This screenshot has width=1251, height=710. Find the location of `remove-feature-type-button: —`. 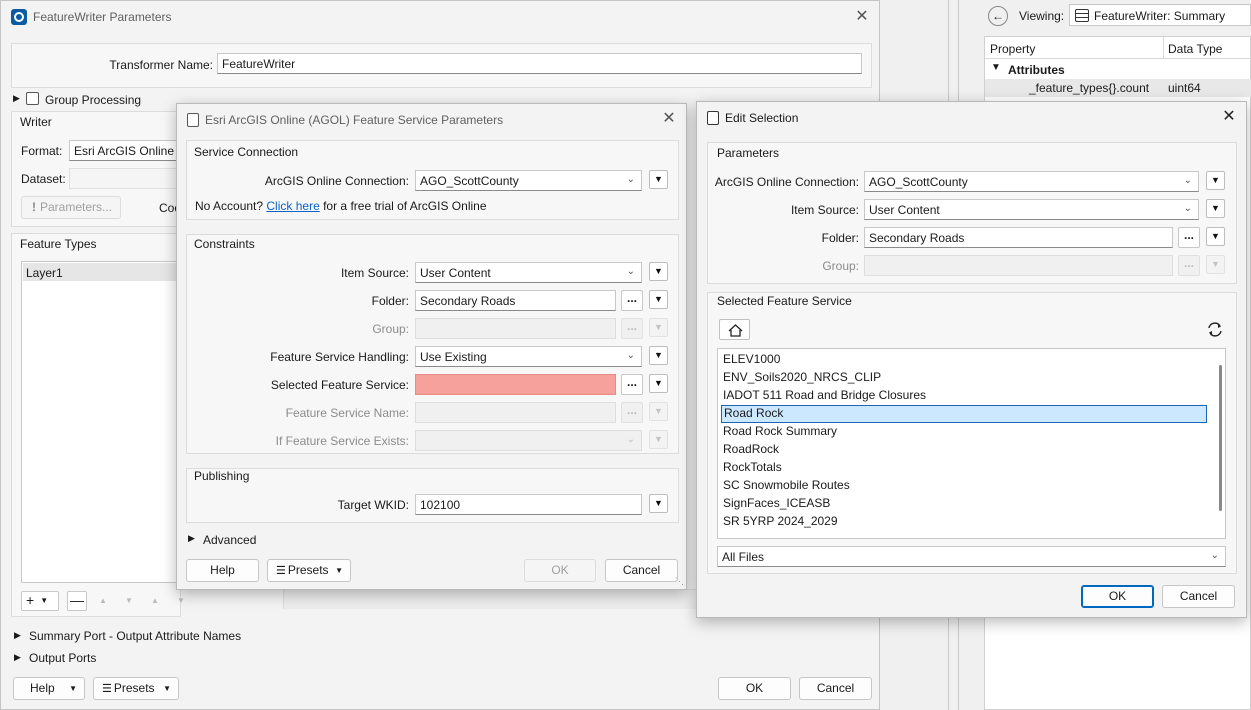

remove-feature-type-button: — is located at coordinates (77, 601).